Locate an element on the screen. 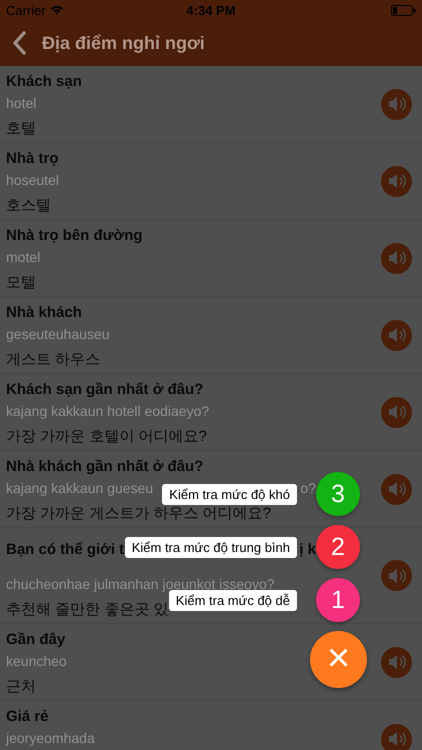 Image resolution: width=422 pixels, height=750 pixels. phrase-text: Khách sạn gần nhất ở đâu? is located at coordinates (105, 389).